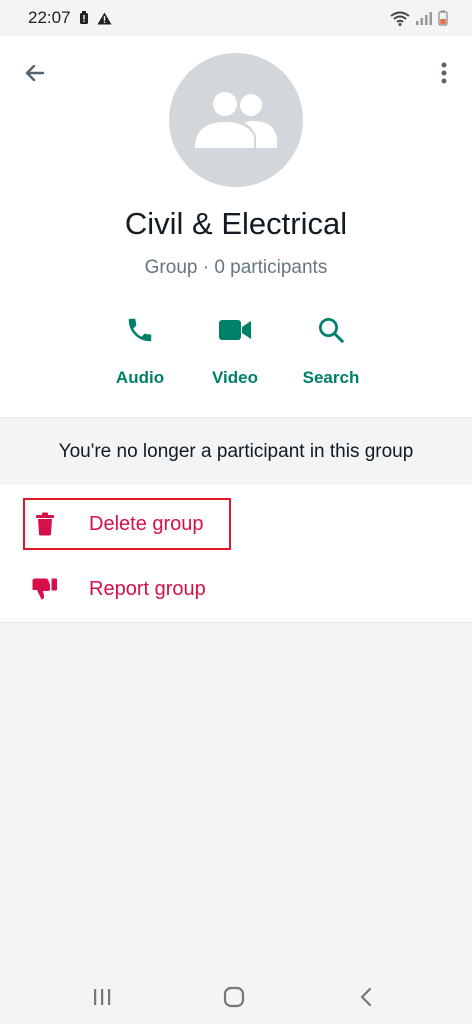 The width and height of the screenshot is (472, 1024). I want to click on battery-icon, so click(443, 18).